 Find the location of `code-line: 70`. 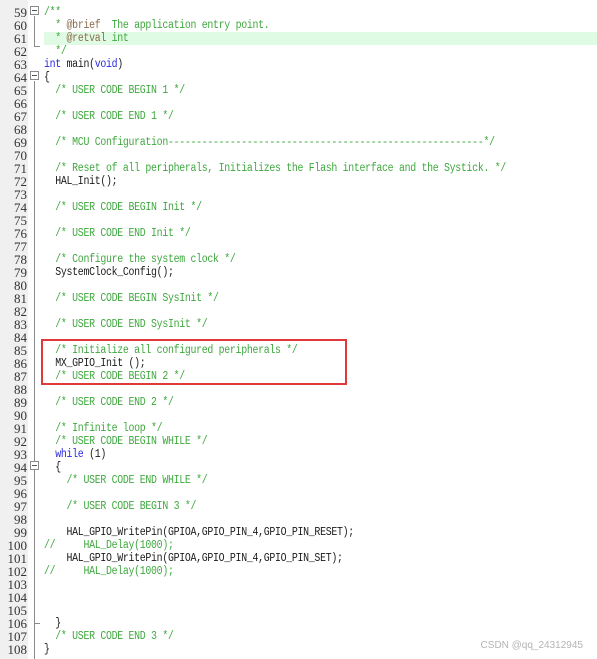

code-line: 70 is located at coordinates (298, 155).